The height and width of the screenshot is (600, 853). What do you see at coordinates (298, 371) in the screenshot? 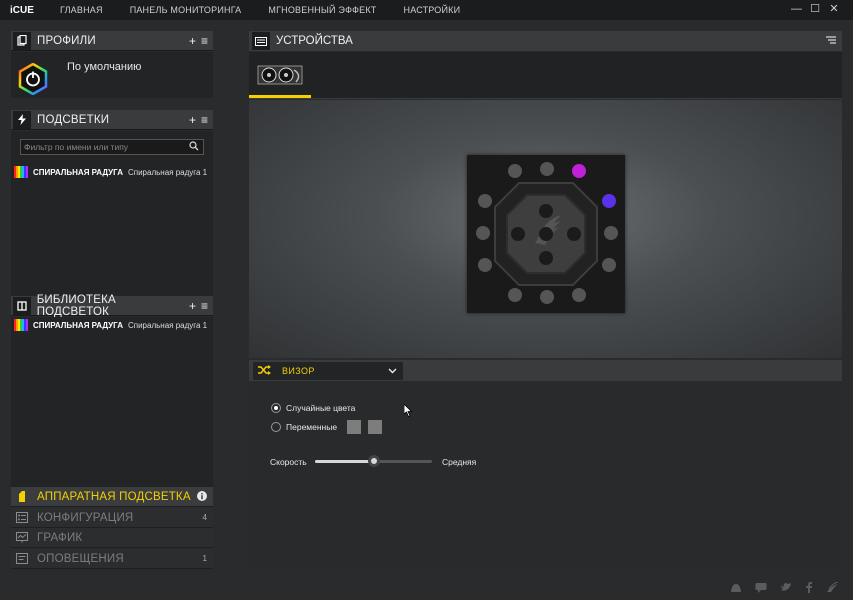
I see `effect-selected-label: ВИЗОР` at bounding box center [298, 371].